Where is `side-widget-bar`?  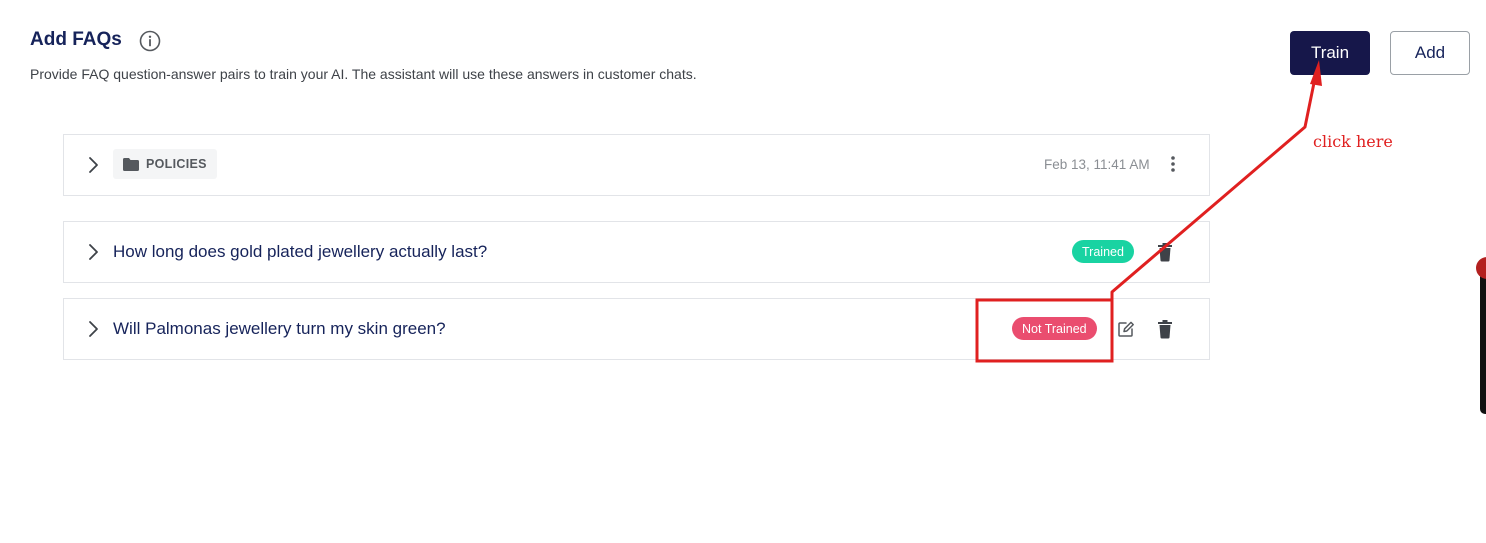
side-widget-bar is located at coordinates (1483, 343).